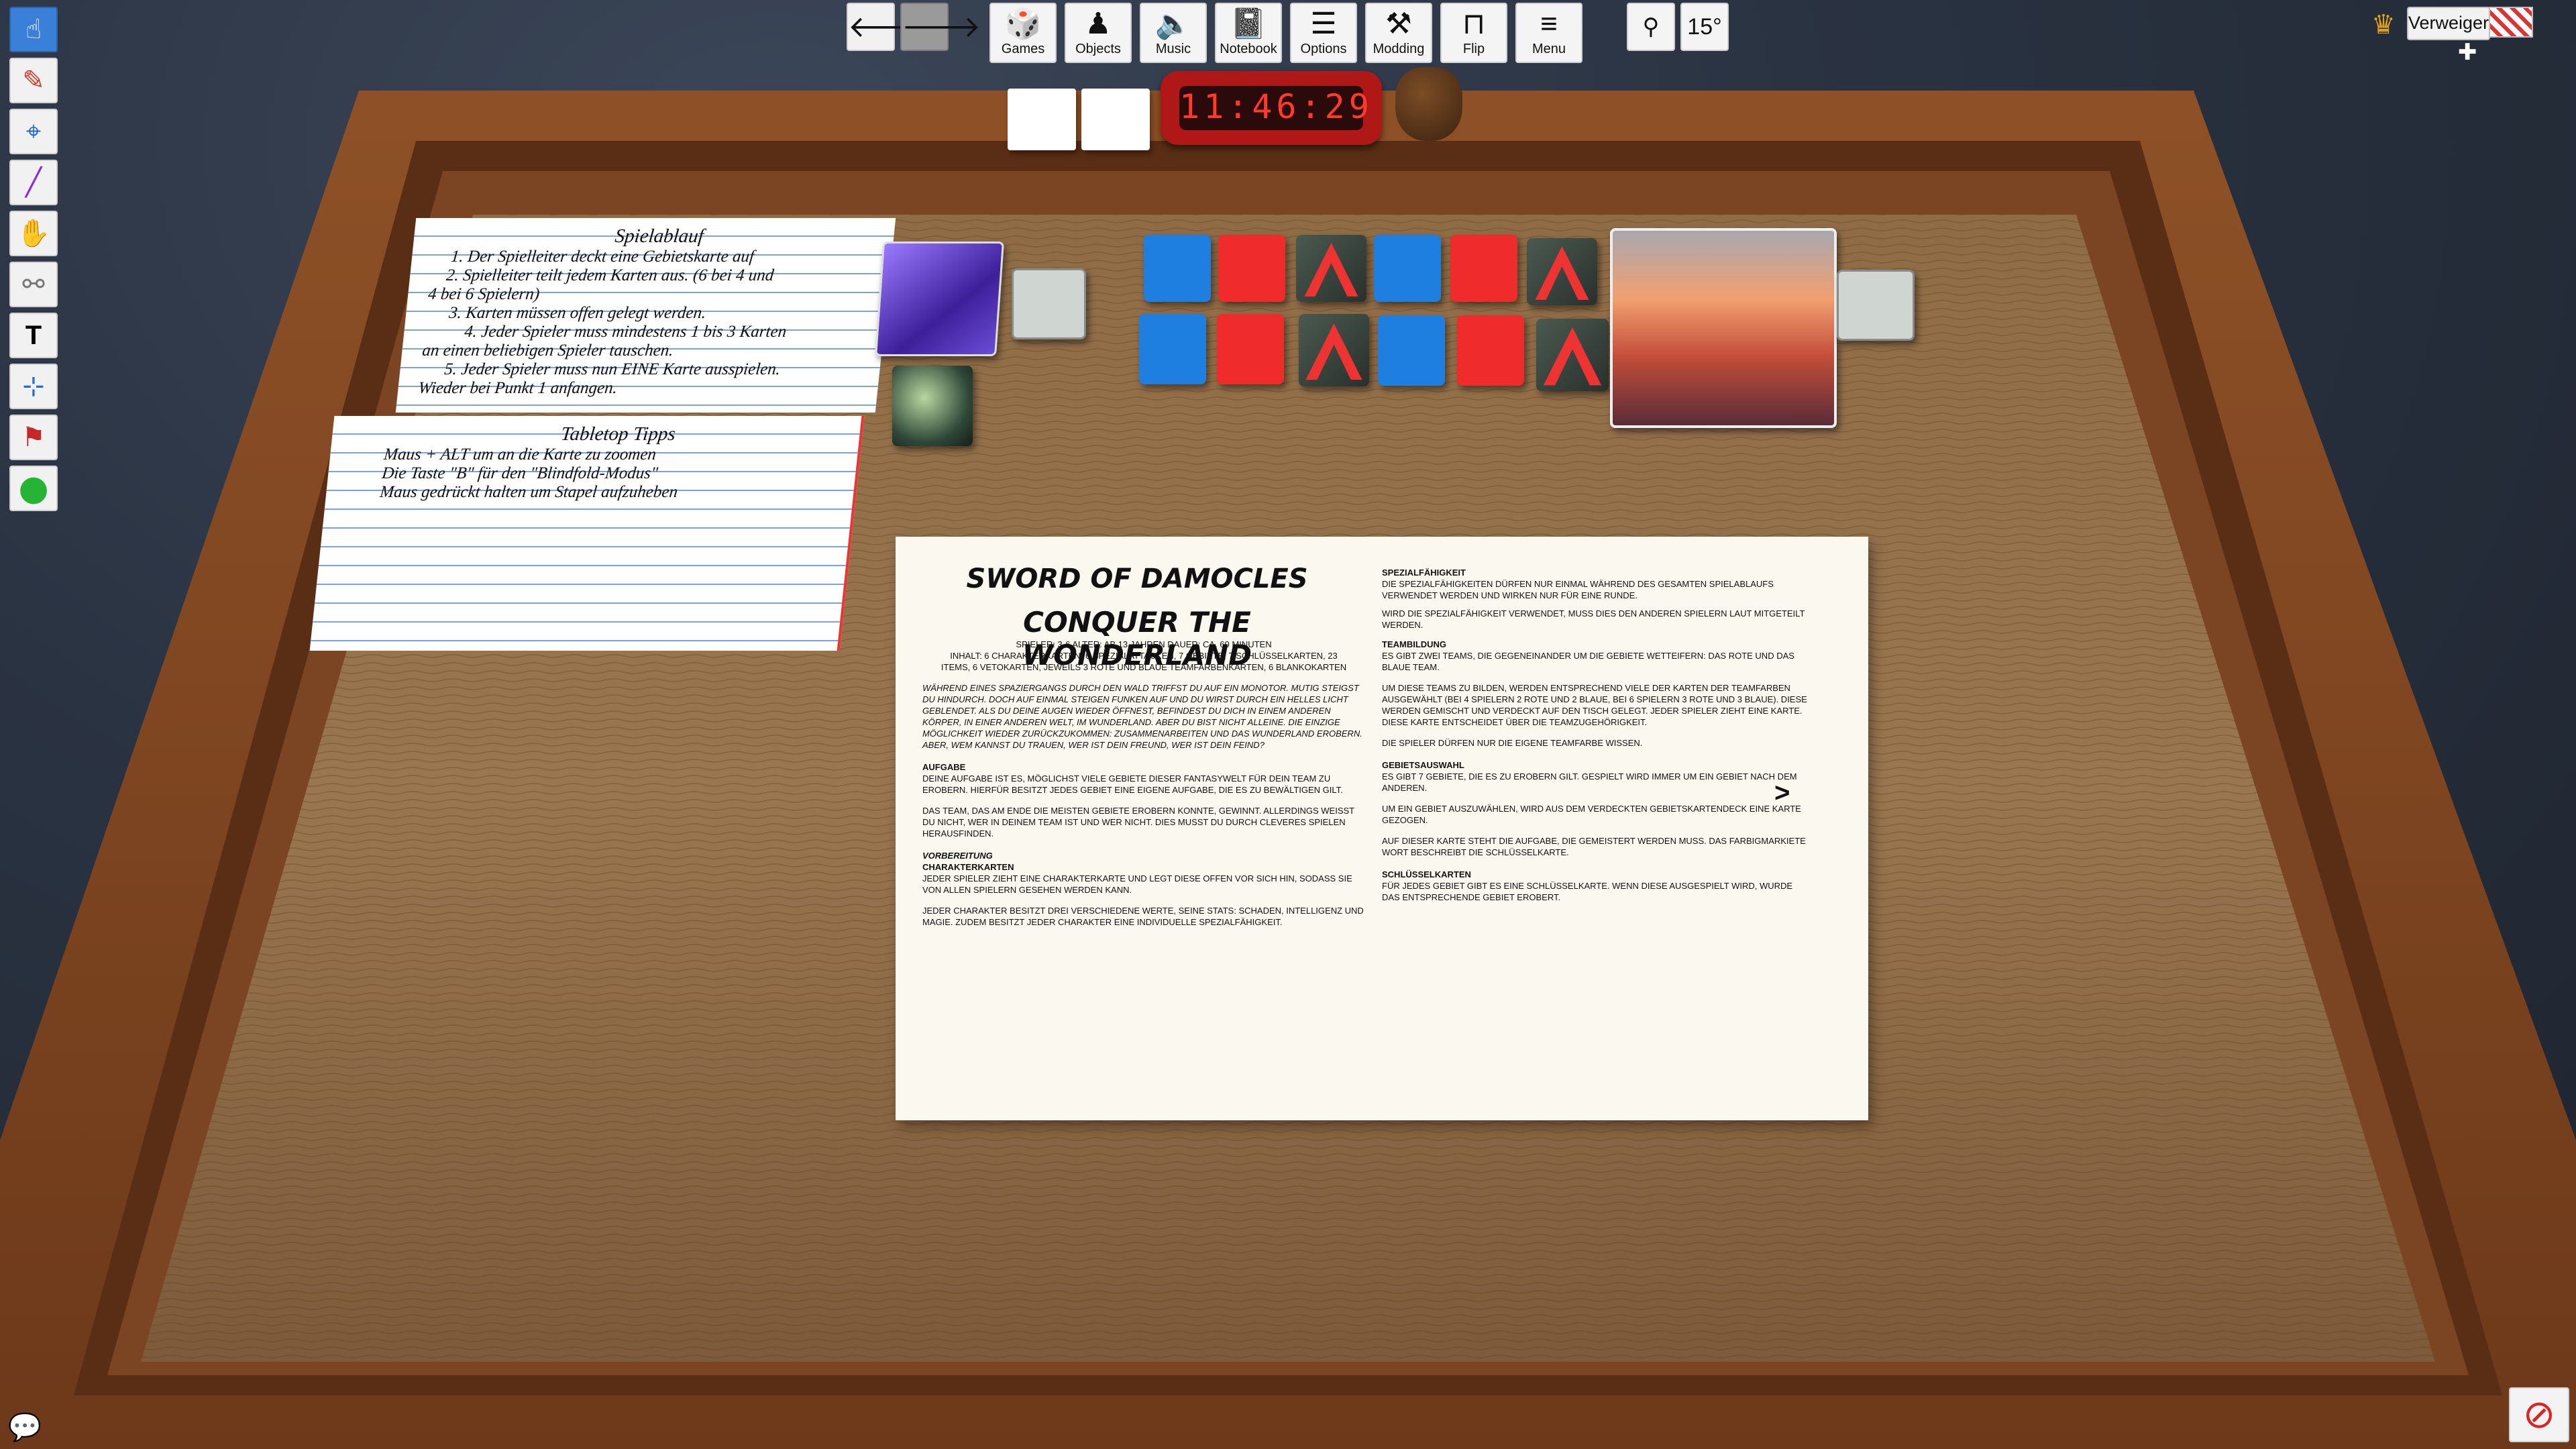 The image size is (2576, 1449). Describe the element at coordinates (1023, 23) in the screenshot. I see `dice-icon: 🎲` at that location.